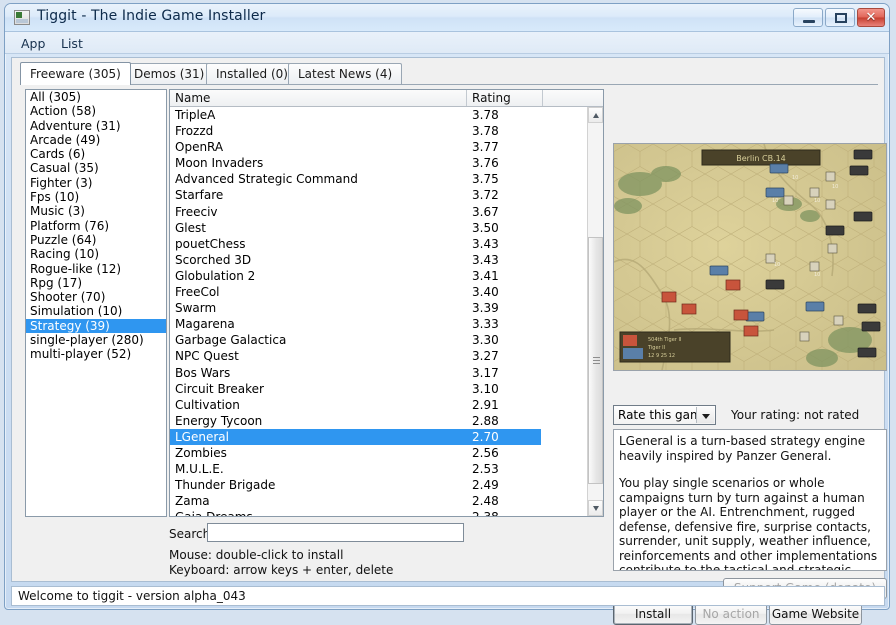  I want to click on tab-demos: Demos (31), so click(169, 73).